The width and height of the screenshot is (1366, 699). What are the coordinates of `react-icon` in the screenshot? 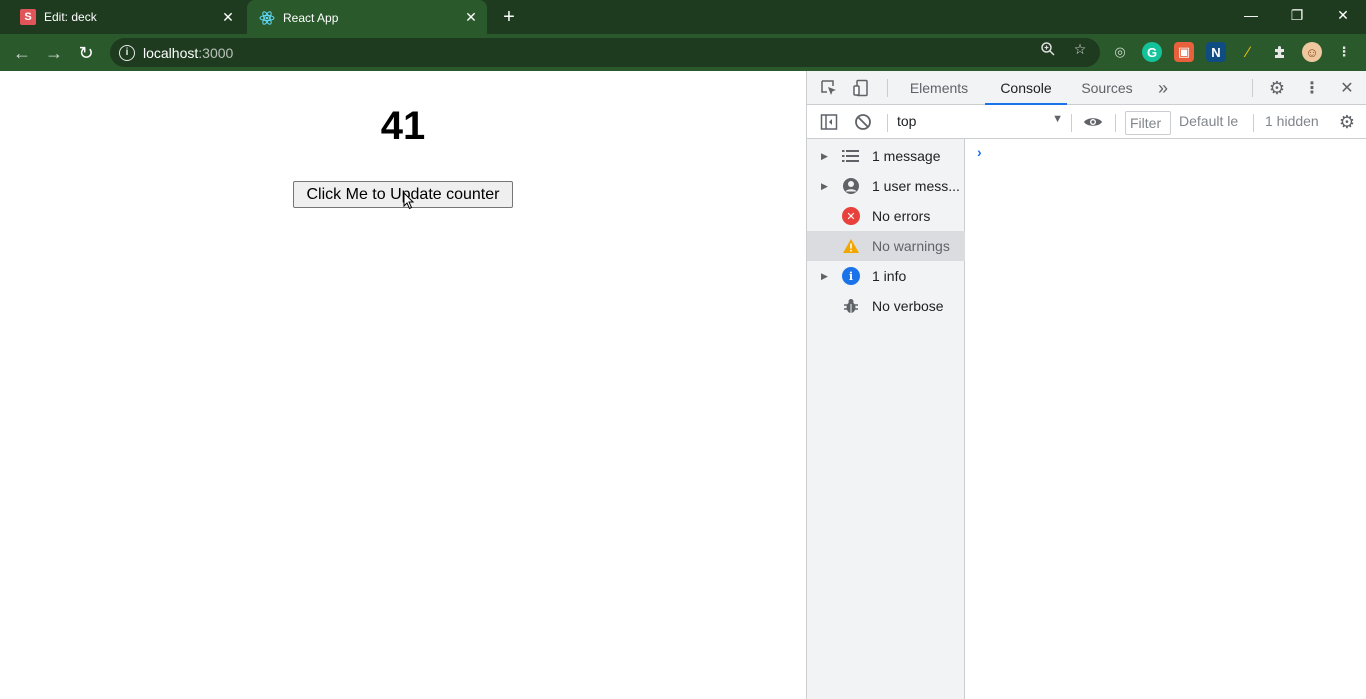 It's located at (267, 18).